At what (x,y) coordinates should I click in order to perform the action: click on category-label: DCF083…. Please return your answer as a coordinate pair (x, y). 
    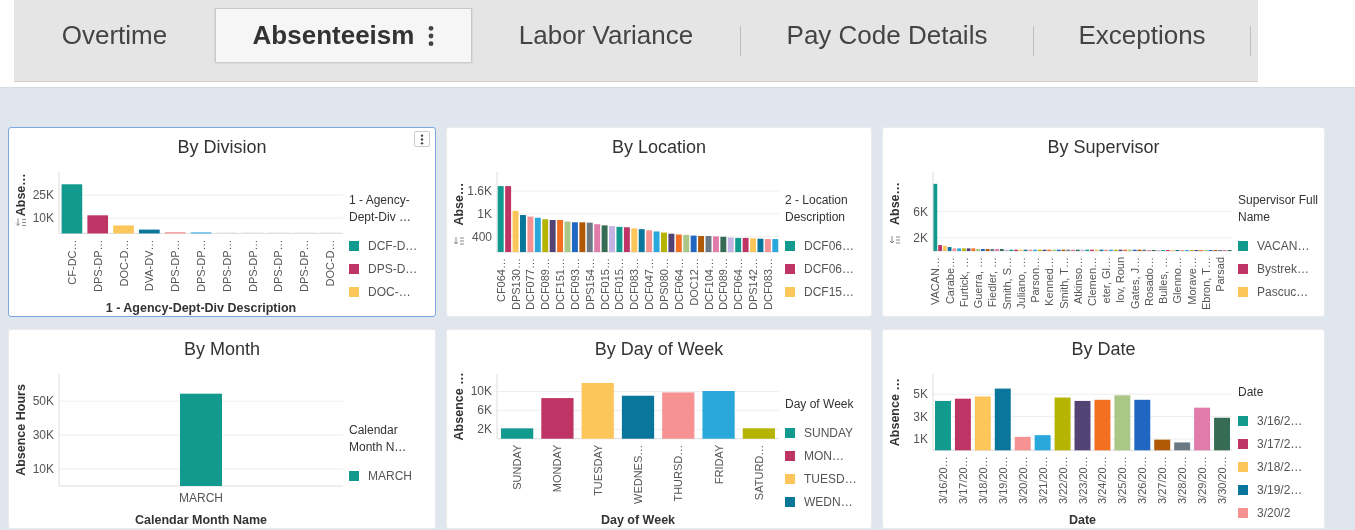
    Looking at the image, I should click on (767, 284).